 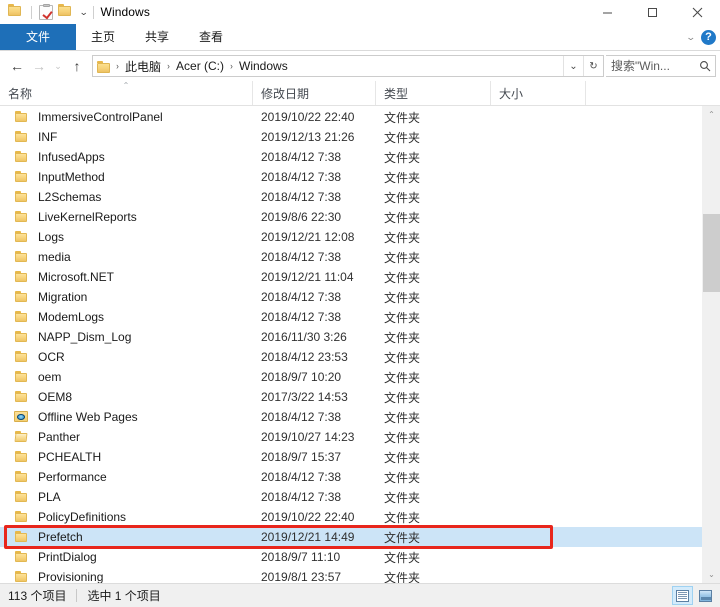 I want to click on open-folder-icon, so click(x=22, y=437).